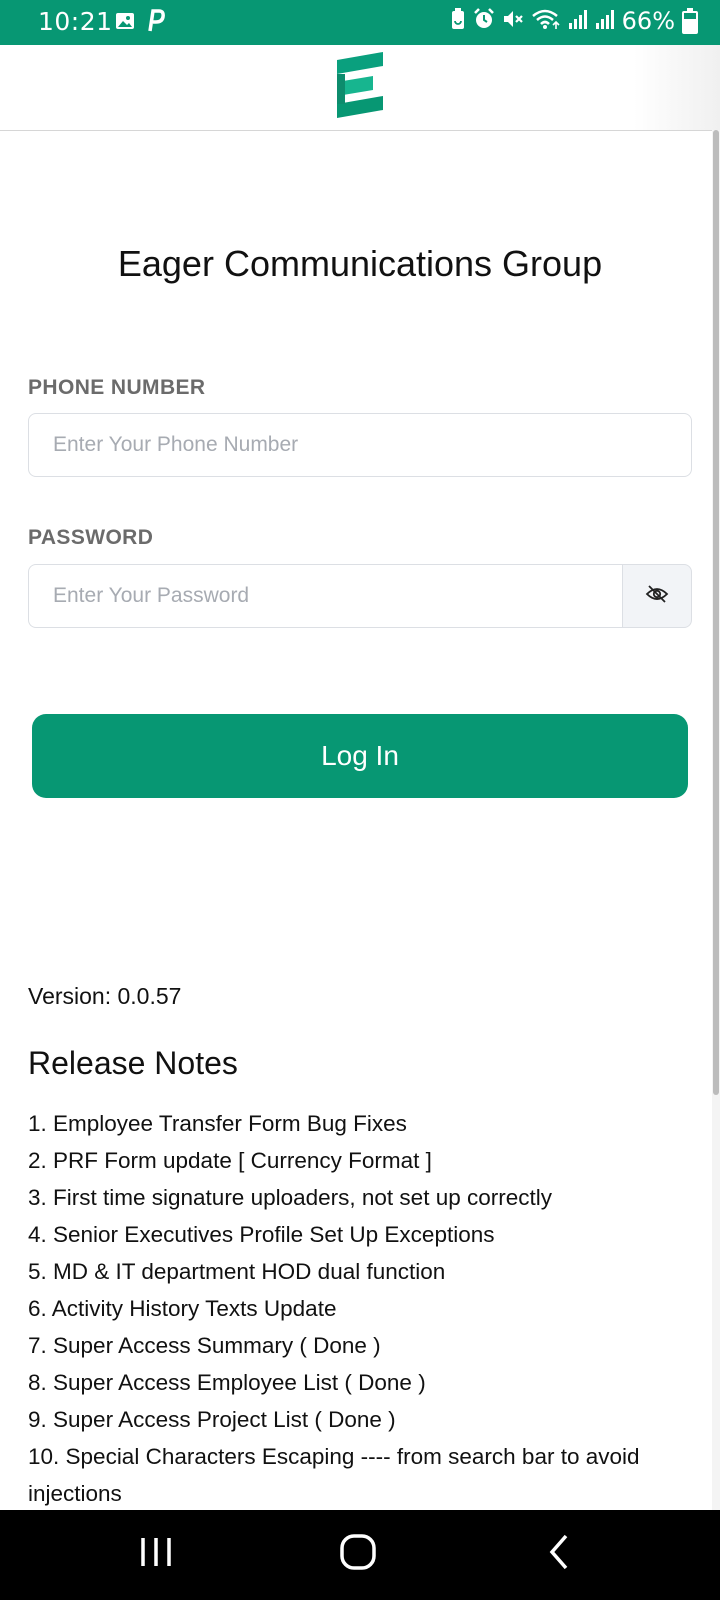 This screenshot has height=1600, width=720. I want to click on password-field, so click(360, 596).